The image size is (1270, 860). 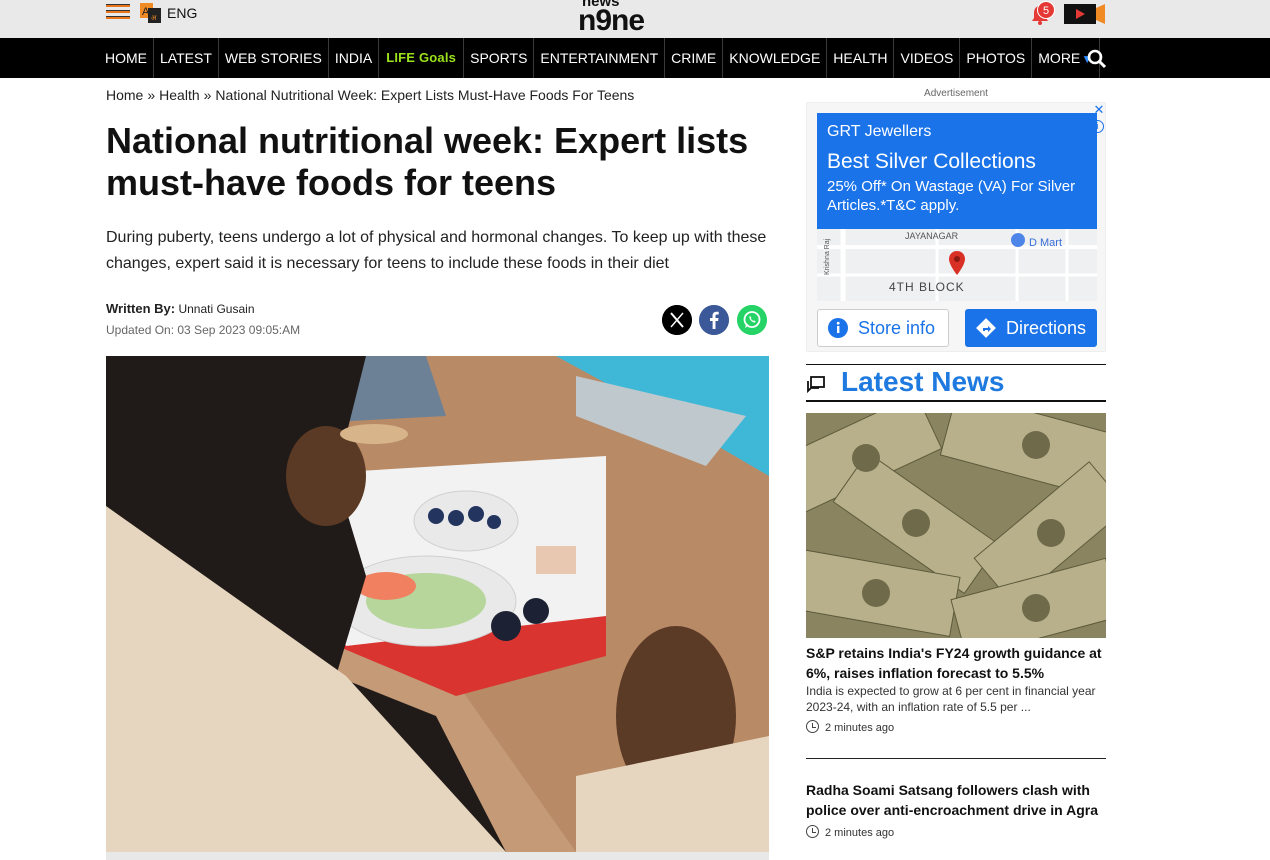 What do you see at coordinates (927, 58) in the screenshot?
I see `nav-item-videos: VIDEOS` at bounding box center [927, 58].